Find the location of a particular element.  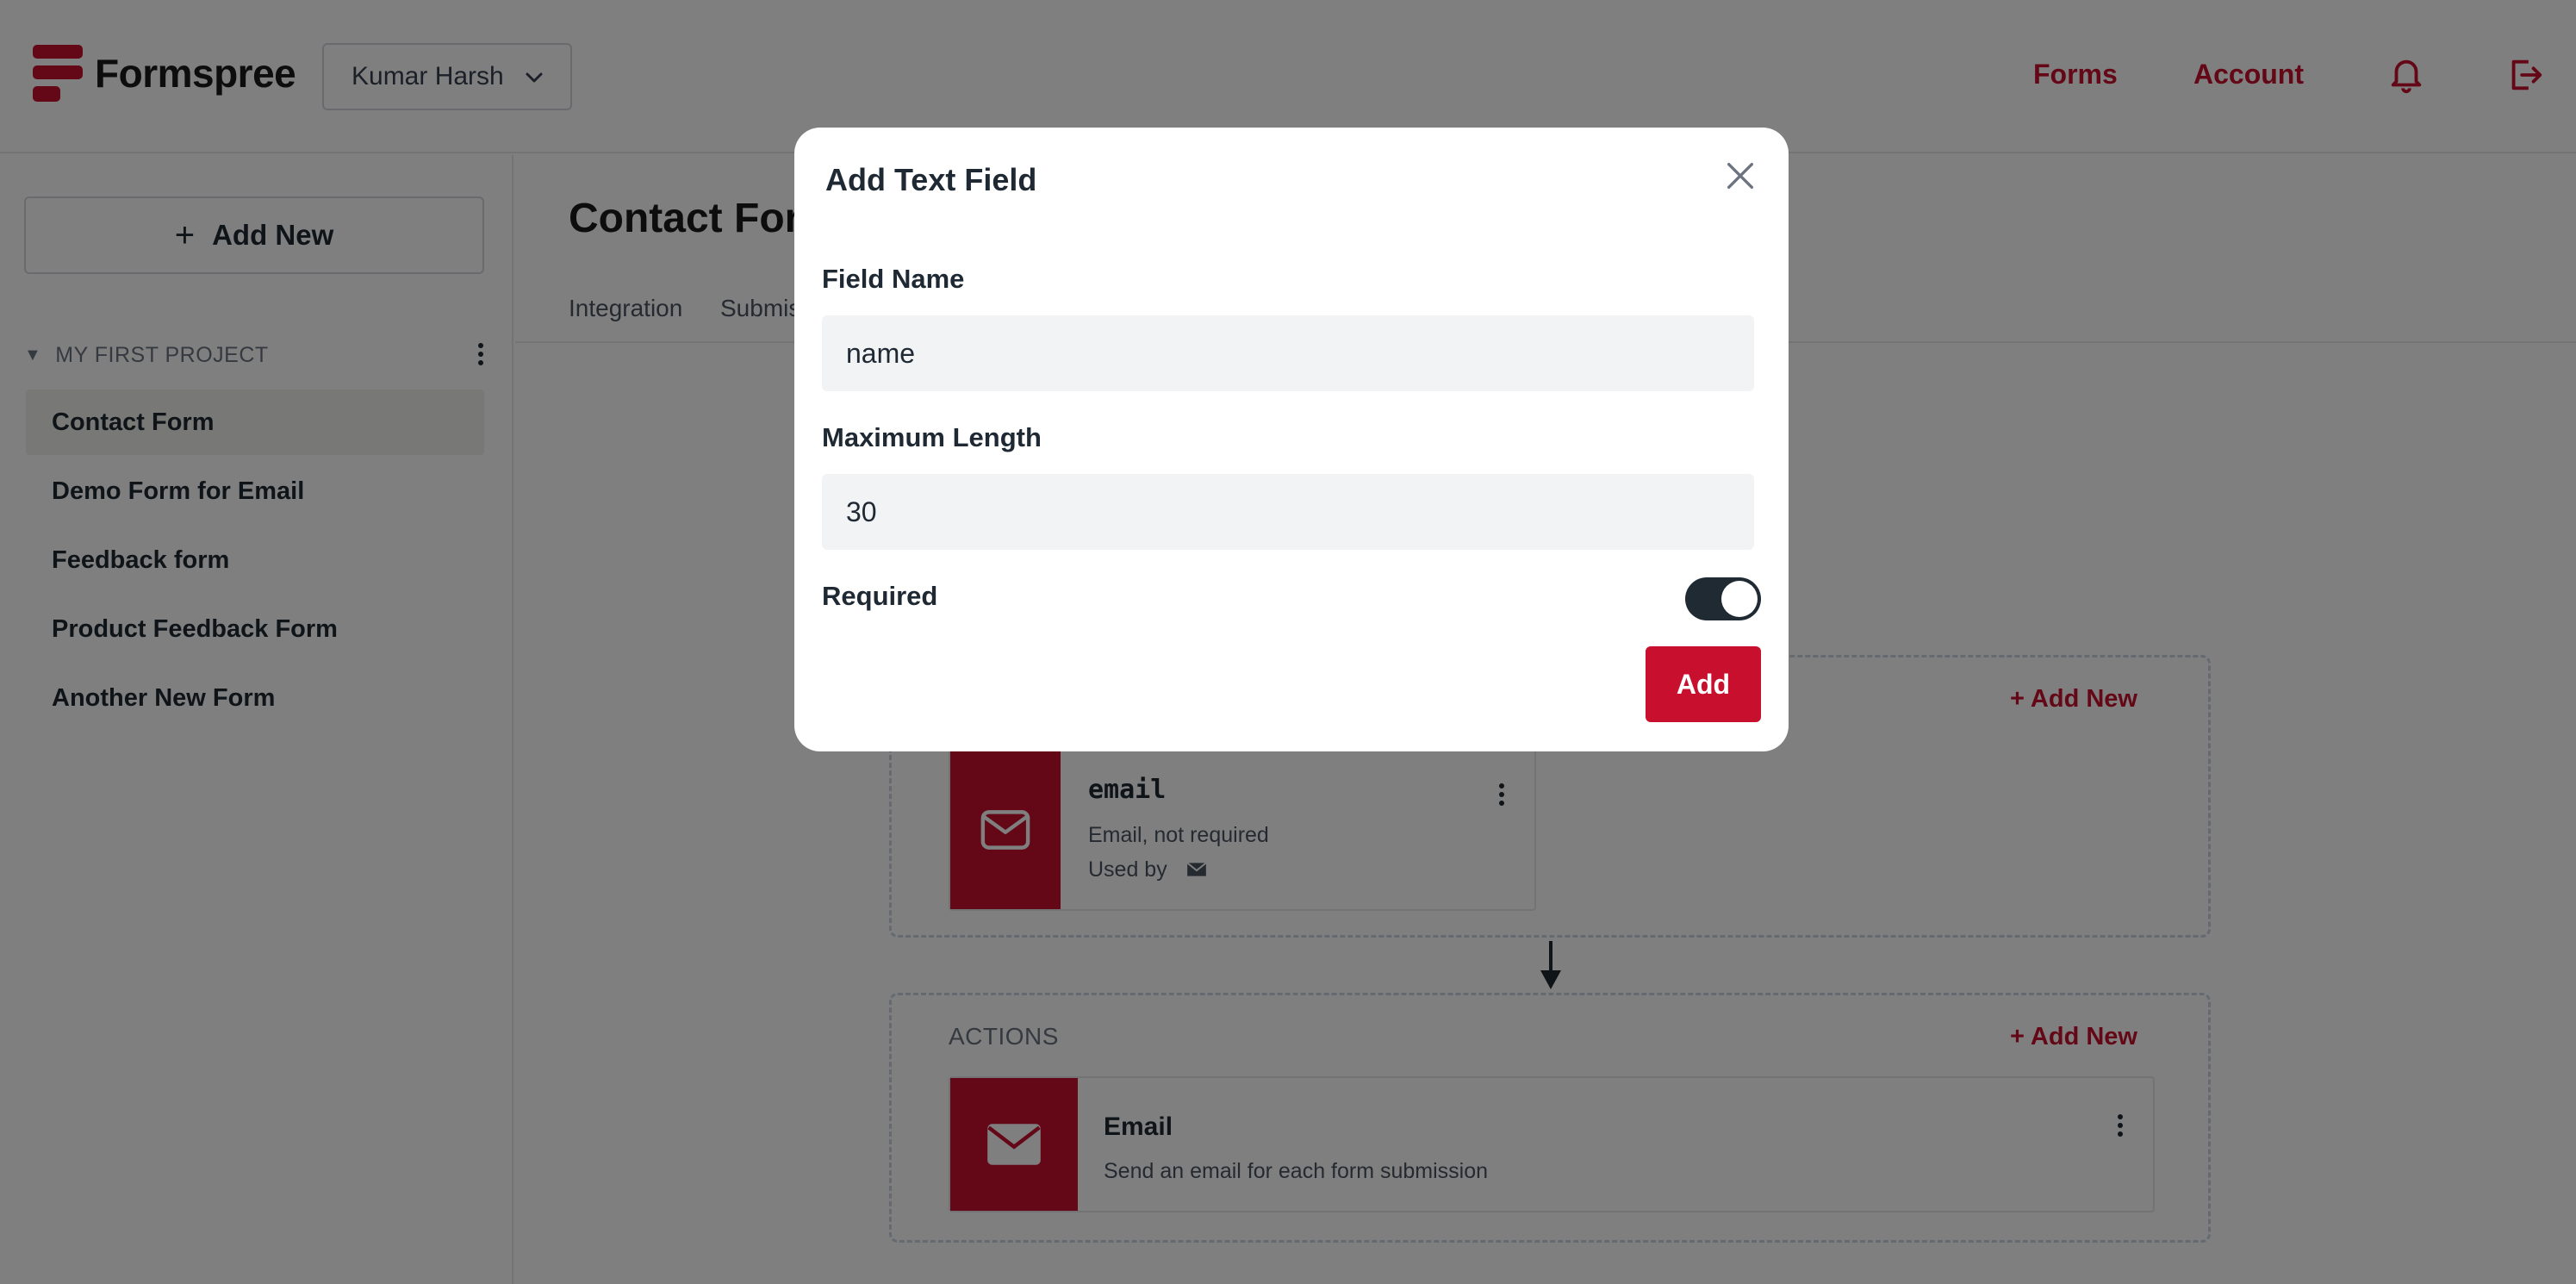

max-length-input is located at coordinates (1288, 512).